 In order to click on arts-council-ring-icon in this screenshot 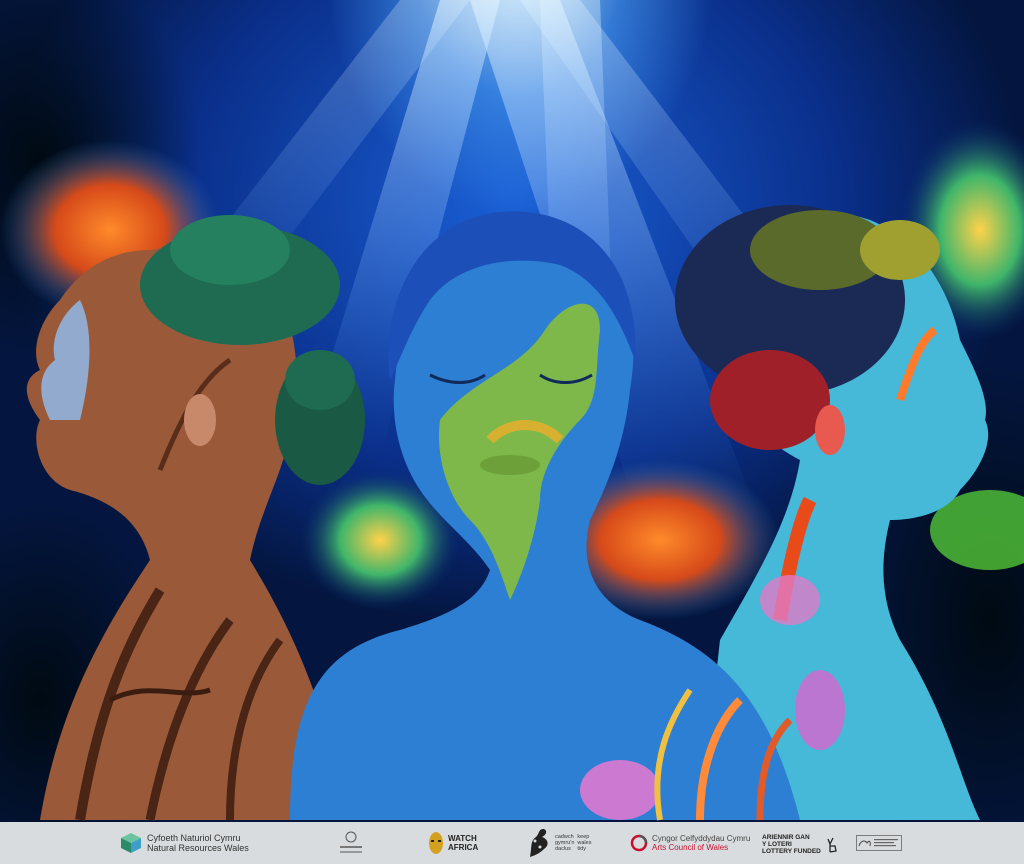, I will do `click(639, 843)`.